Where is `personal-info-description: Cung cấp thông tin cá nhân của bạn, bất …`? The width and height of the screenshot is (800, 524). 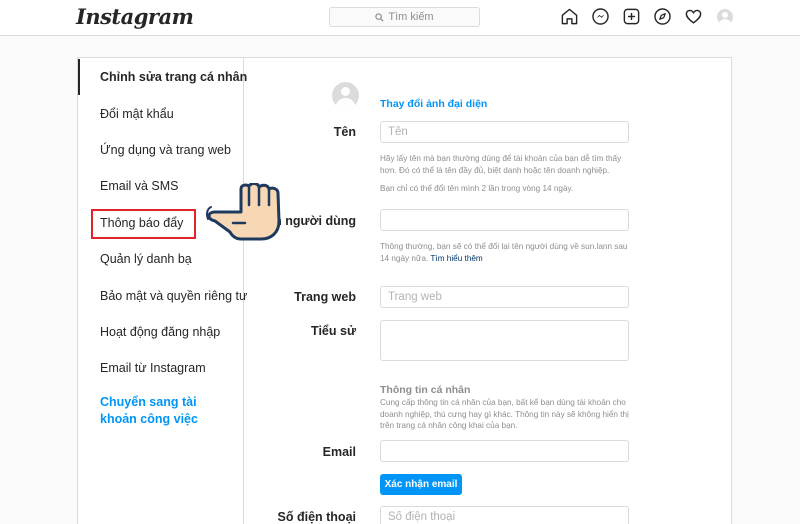 personal-info-description: Cung cấp thông tin cá nhân của bạn, bất … is located at coordinates (504, 414).